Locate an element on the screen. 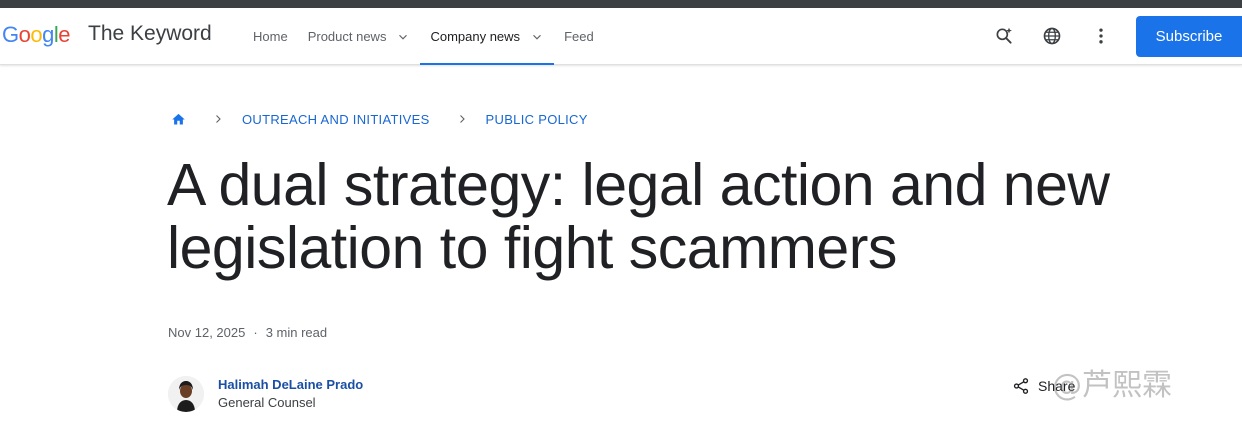 The image size is (1242, 423). main-nav: Home Product news Company news Feed is located at coordinates (423, 36).